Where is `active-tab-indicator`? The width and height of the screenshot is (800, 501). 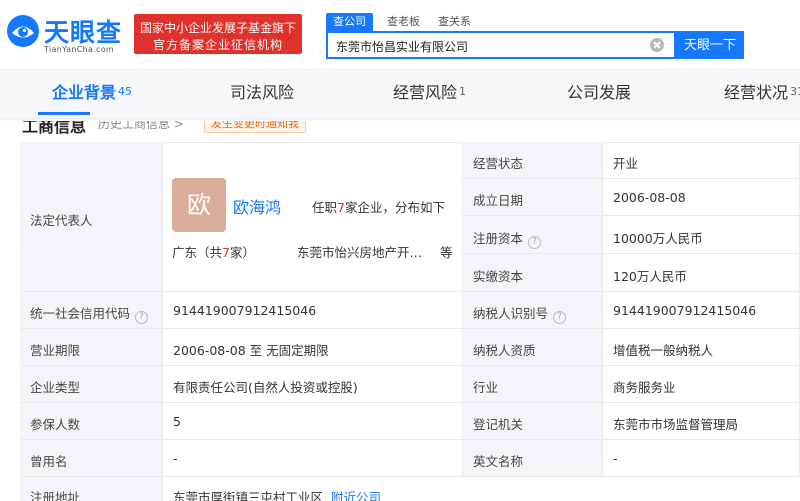 active-tab-indicator is located at coordinates (64, 113).